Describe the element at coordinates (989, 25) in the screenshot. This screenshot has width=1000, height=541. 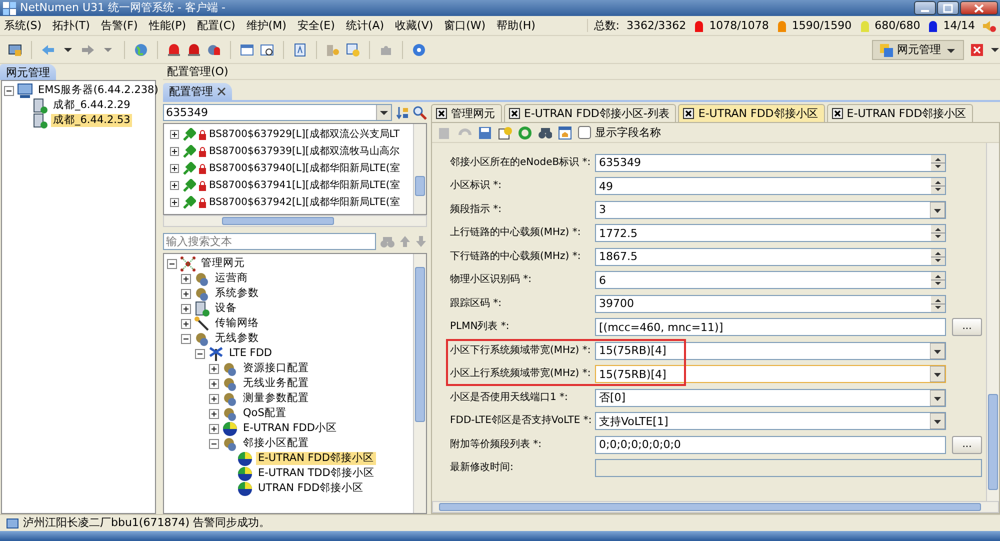
I see `speaker-muted-icon` at that location.